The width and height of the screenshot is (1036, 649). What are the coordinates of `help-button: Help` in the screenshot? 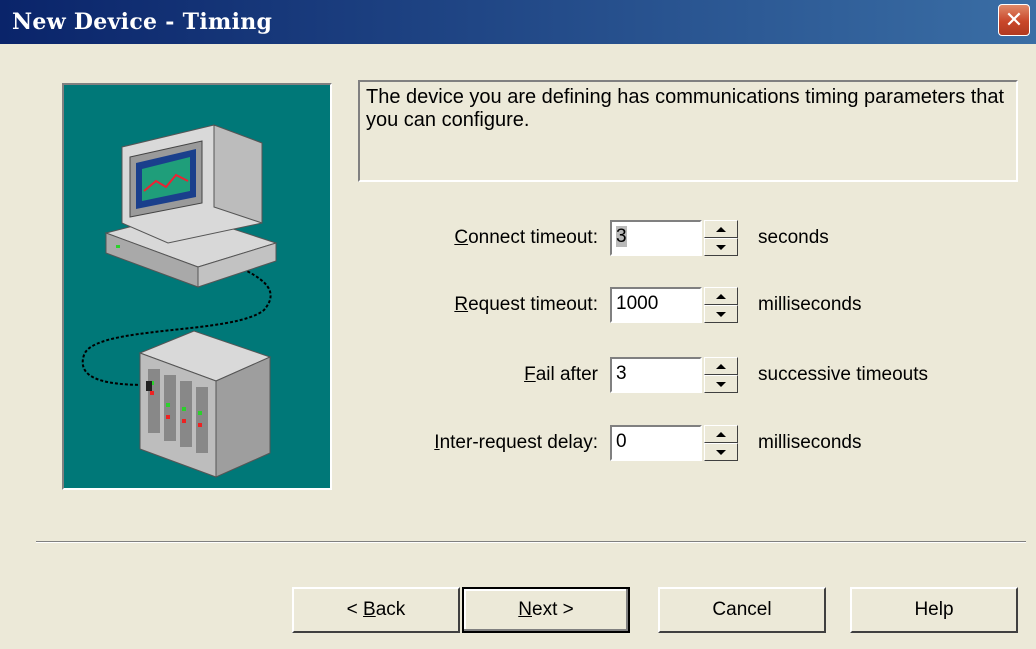 It's located at (934, 610).